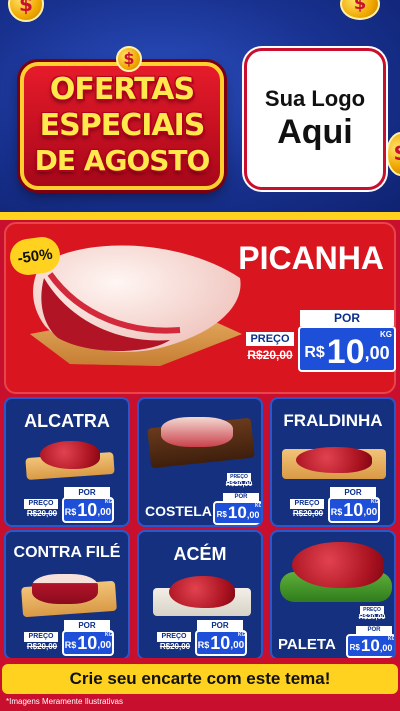  Describe the element at coordinates (202, 592) in the screenshot. I see `acem-image` at that location.